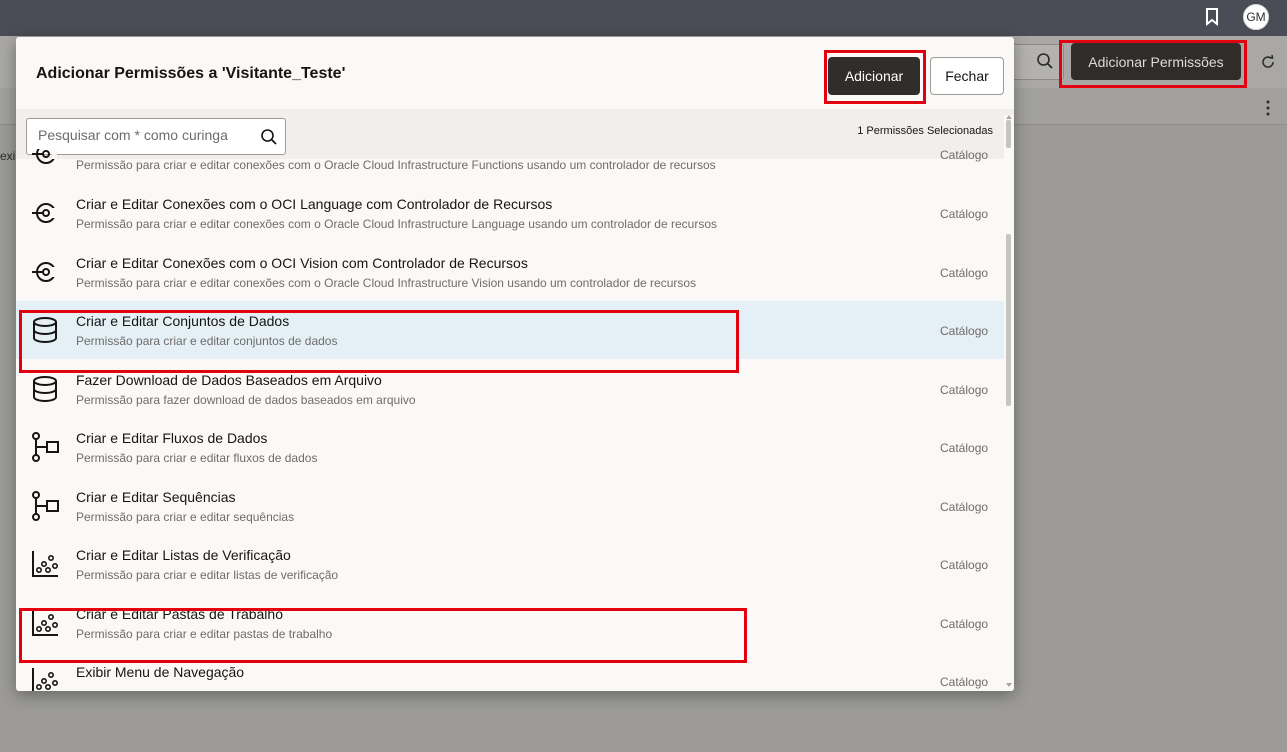  I want to click on highlight-datasets-row, so click(379, 341).